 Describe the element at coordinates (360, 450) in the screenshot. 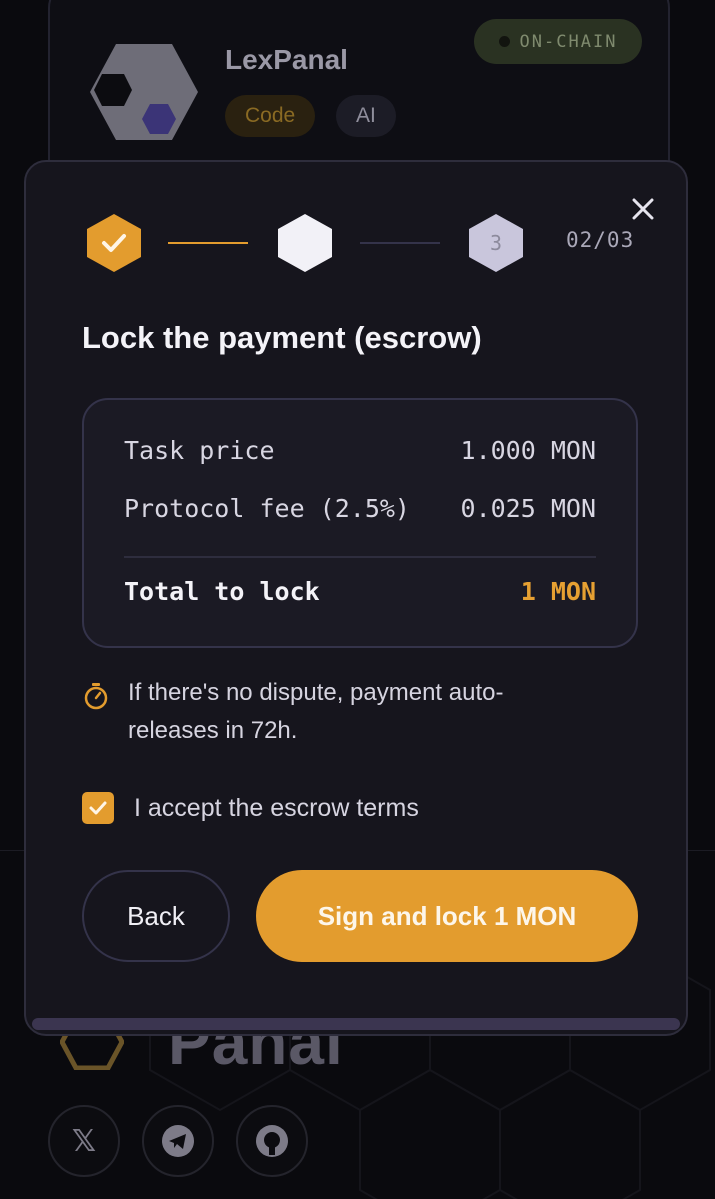

I see `summary-row-price: Task price 1.000 MON` at that location.